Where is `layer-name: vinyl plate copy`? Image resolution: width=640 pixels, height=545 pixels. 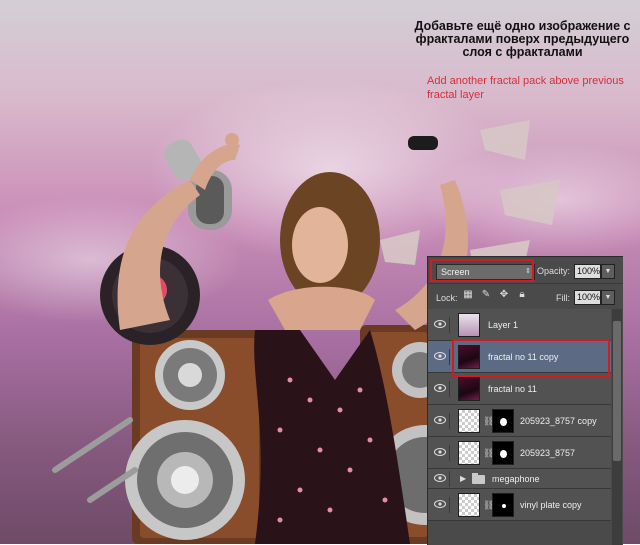
layer-name: vinyl plate copy is located at coordinates (551, 505).